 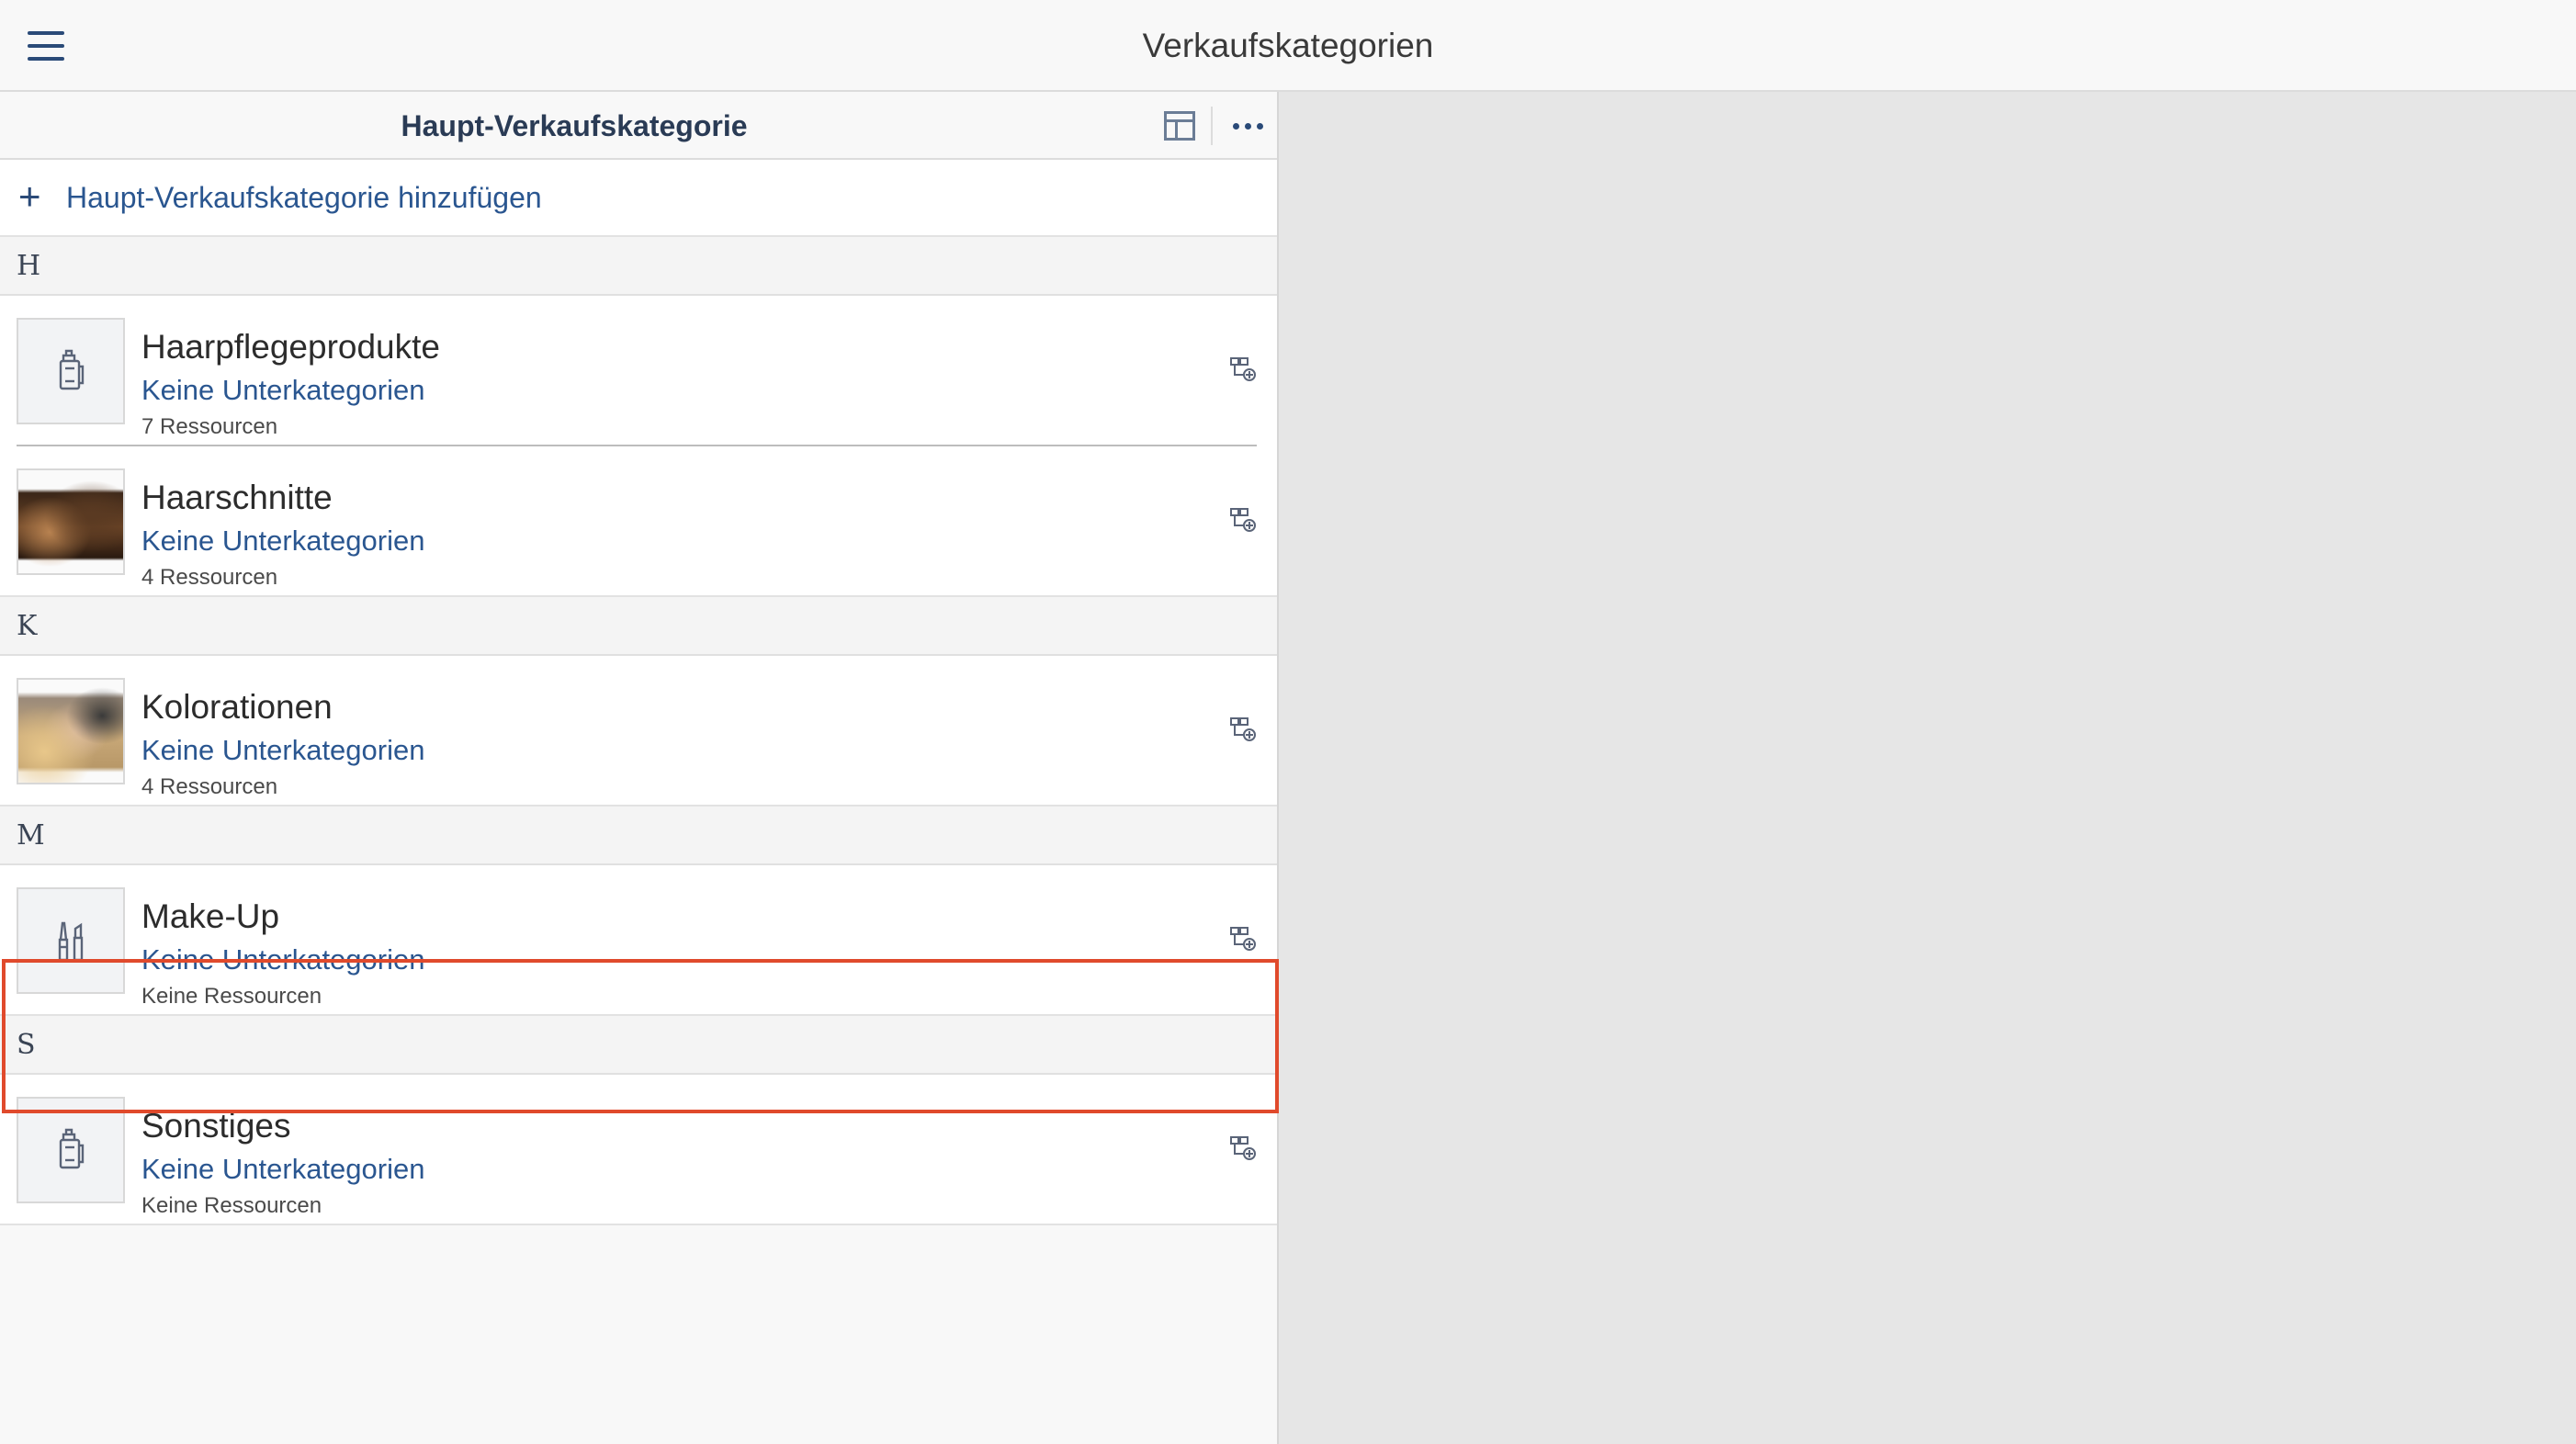 I want to click on top-bar: Verkaufskategorien, so click(x=1288, y=46).